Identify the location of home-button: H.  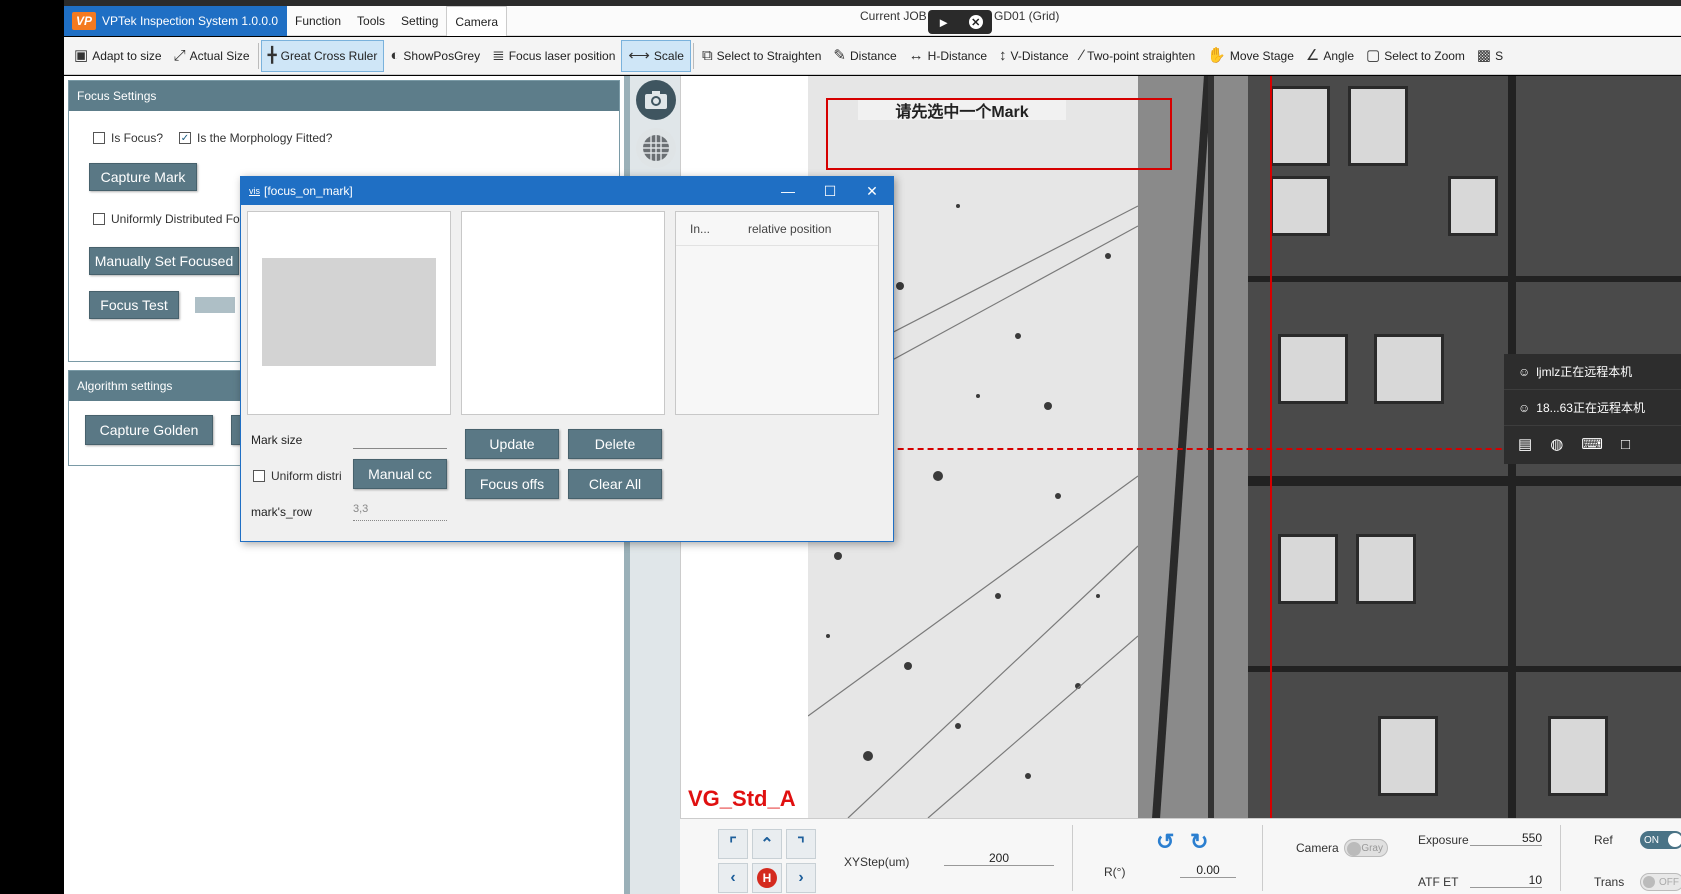
(767, 878).